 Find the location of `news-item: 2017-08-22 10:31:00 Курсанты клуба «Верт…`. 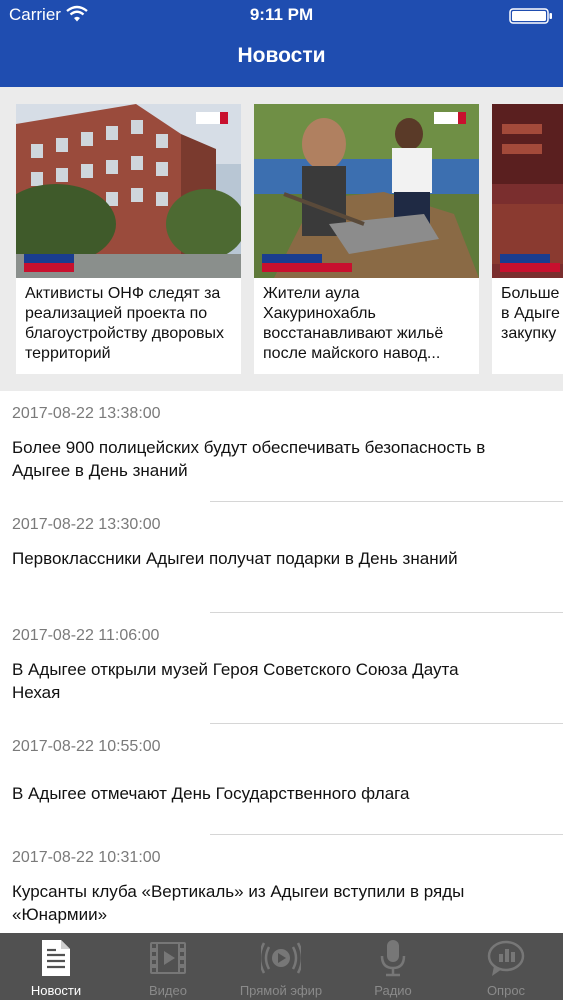

news-item: 2017-08-22 10:31:00 Курсанты клуба «Верт… is located at coordinates (281, 884).